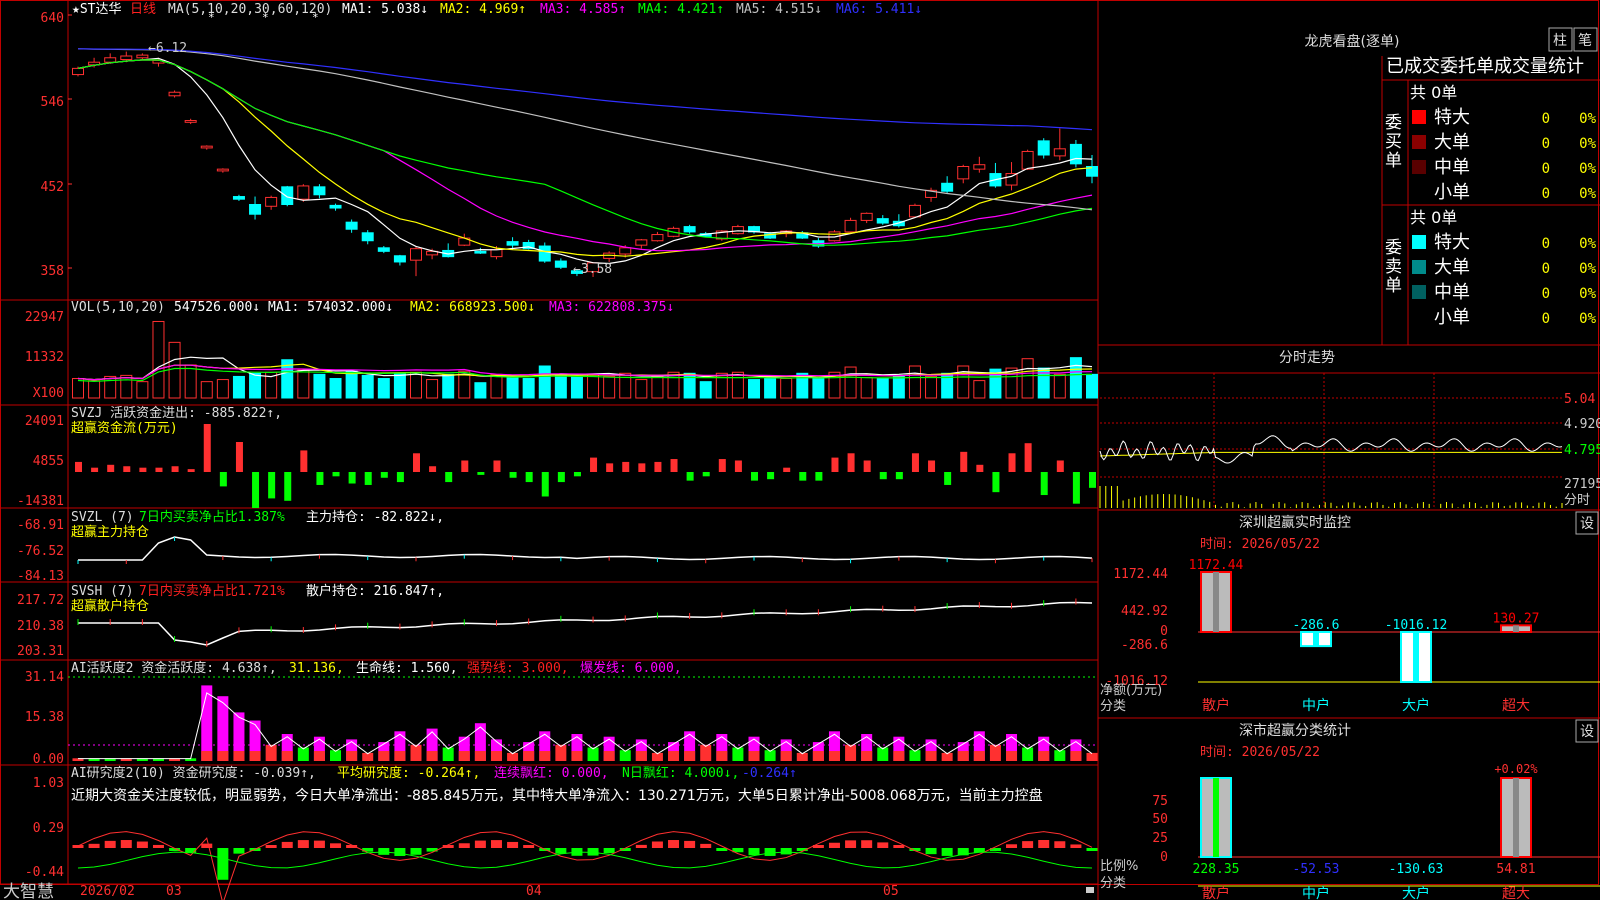 Image resolution: width=1600 pixels, height=900 pixels. What do you see at coordinates (1560, 41) in the screenshot?
I see `column-mode-label: 柱` at bounding box center [1560, 41].